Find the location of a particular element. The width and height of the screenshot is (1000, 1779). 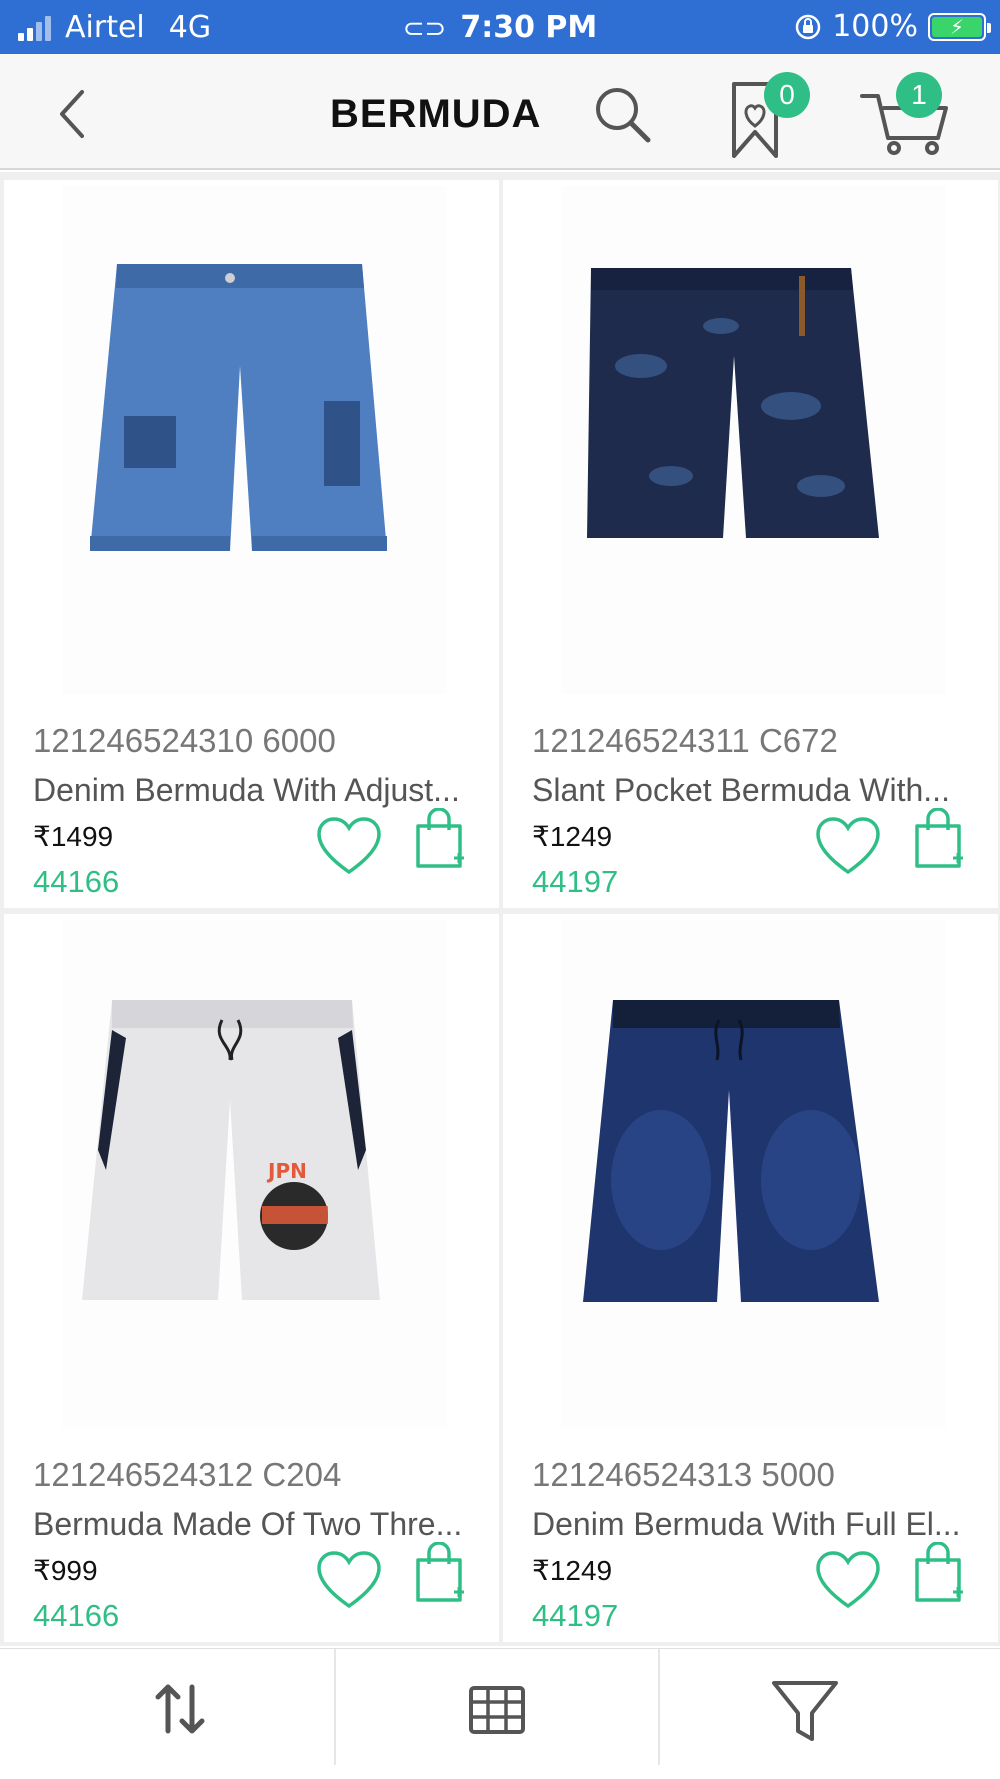

page-title: BERMUDA is located at coordinates (436, 114).